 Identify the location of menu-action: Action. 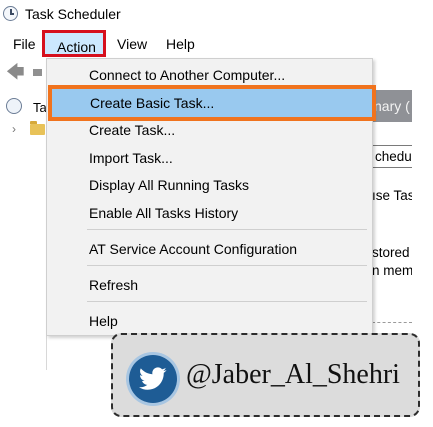
(74, 43).